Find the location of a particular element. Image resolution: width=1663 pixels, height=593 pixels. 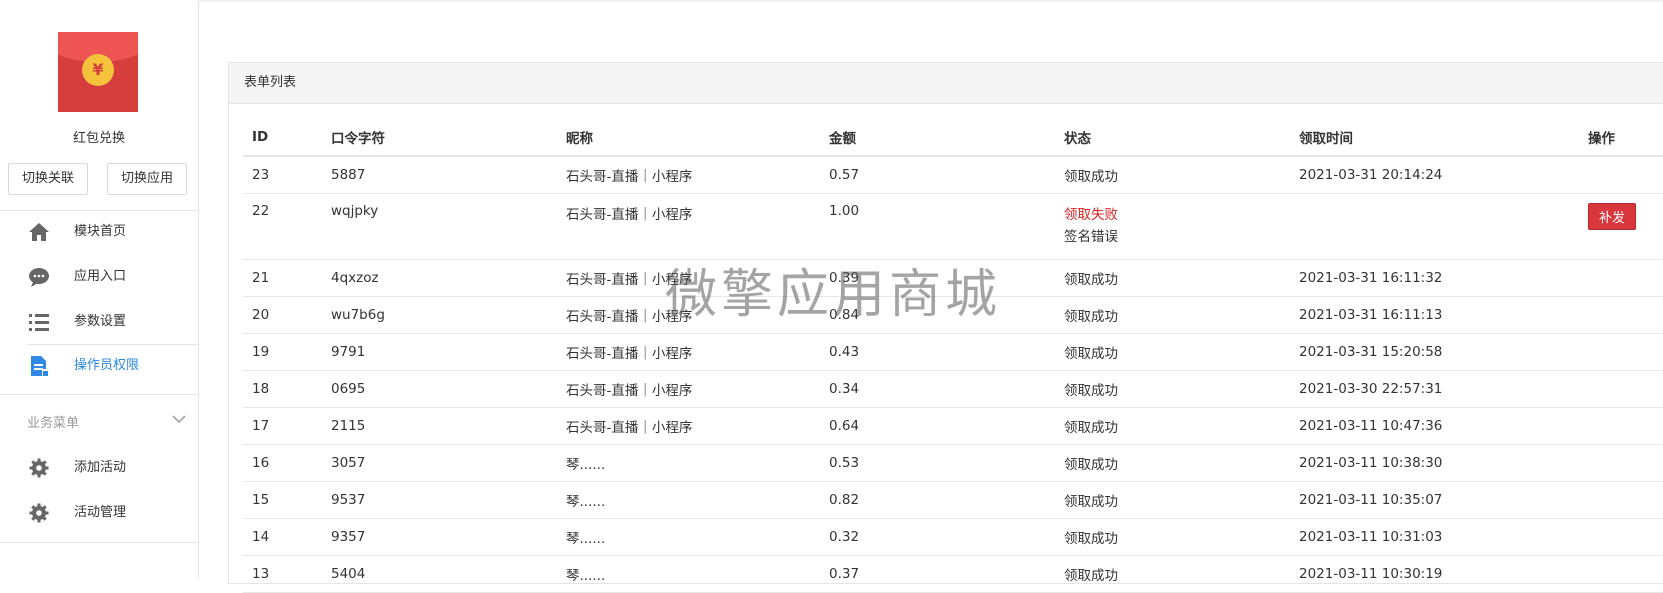

cell-amount: 0.32 is located at coordinates (937, 537).